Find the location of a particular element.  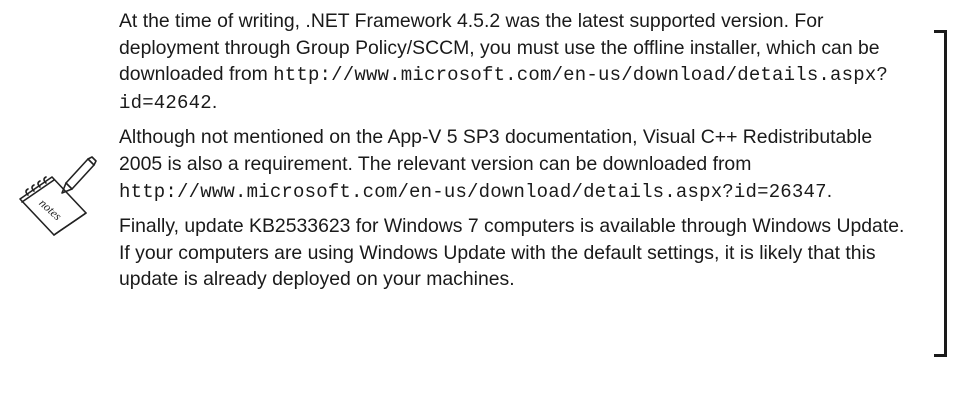

notes-icon-graphic: notes is located at coordinates (58, 196).